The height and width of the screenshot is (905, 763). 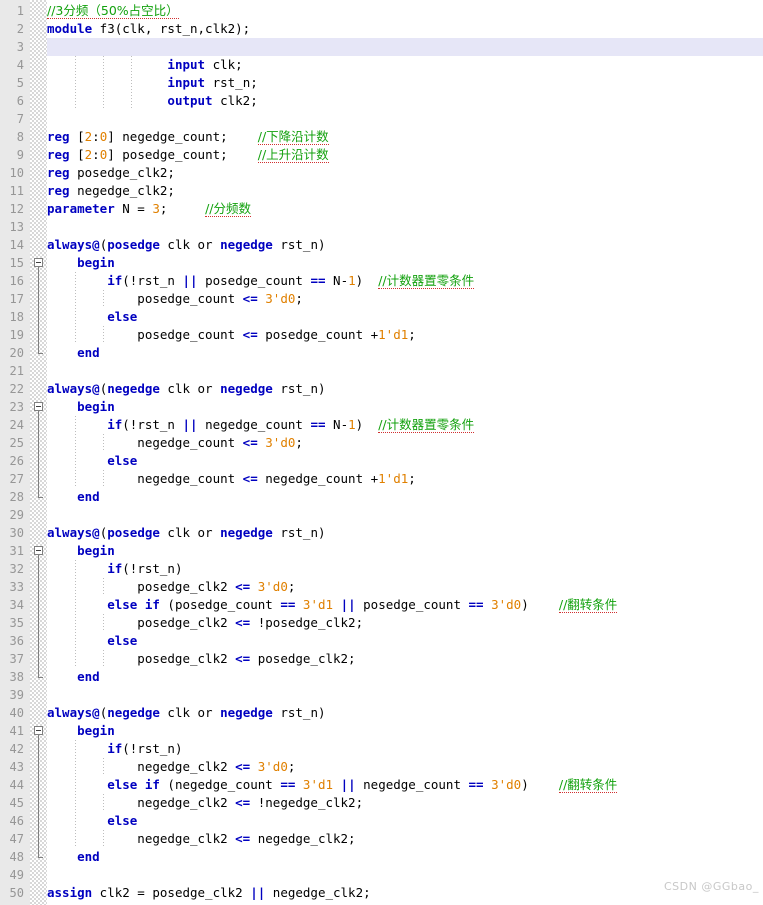 What do you see at coordinates (381, 533) in the screenshot?
I see `code-line: 30 always@(posedge clk or negedge rst_n)` at bounding box center [381, 533].